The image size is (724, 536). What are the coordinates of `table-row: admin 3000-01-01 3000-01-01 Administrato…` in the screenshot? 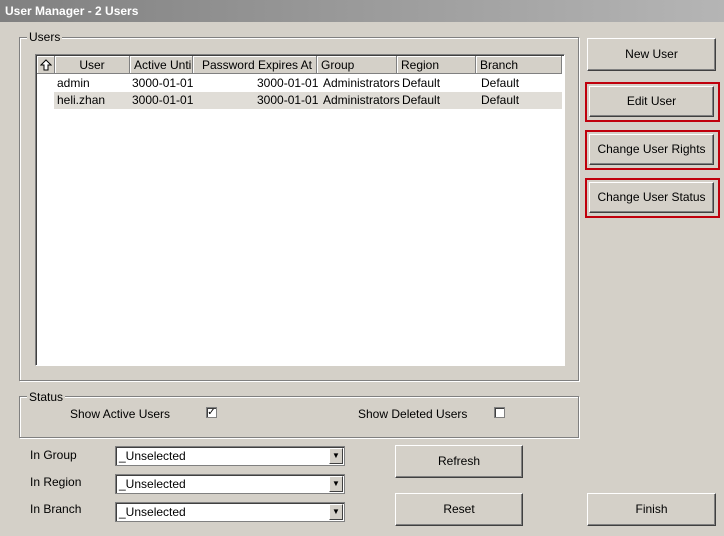 It's located at (308, 83).